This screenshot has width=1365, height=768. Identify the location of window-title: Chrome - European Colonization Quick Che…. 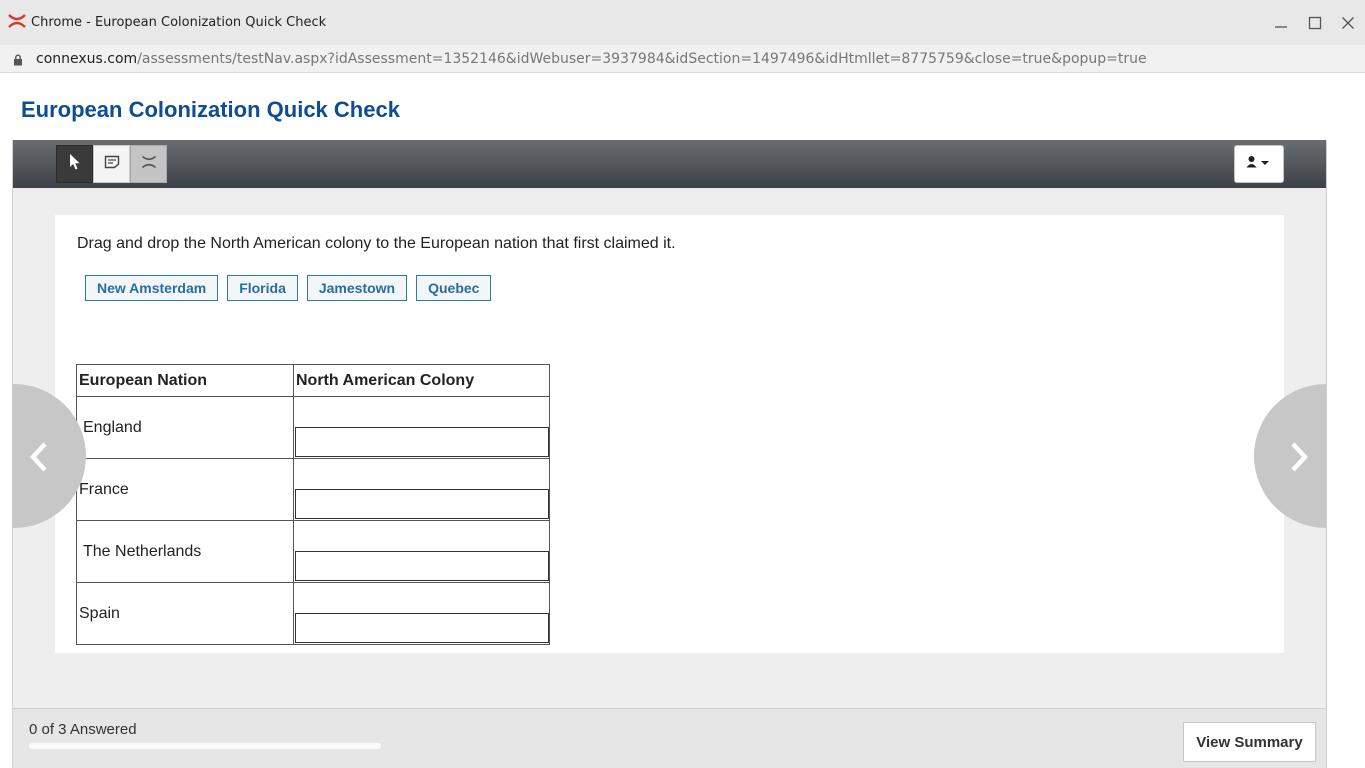
(179, 22).